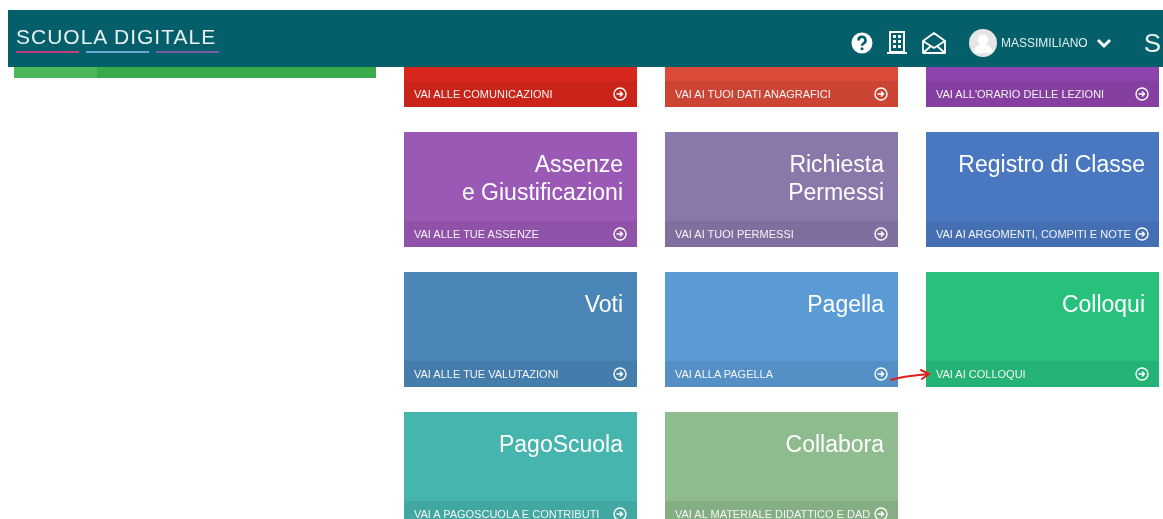 The height and width of the screenshot is (519, 1163). I want to click on tile-title: Assenze e Giustificazioni, so click(542, 178).